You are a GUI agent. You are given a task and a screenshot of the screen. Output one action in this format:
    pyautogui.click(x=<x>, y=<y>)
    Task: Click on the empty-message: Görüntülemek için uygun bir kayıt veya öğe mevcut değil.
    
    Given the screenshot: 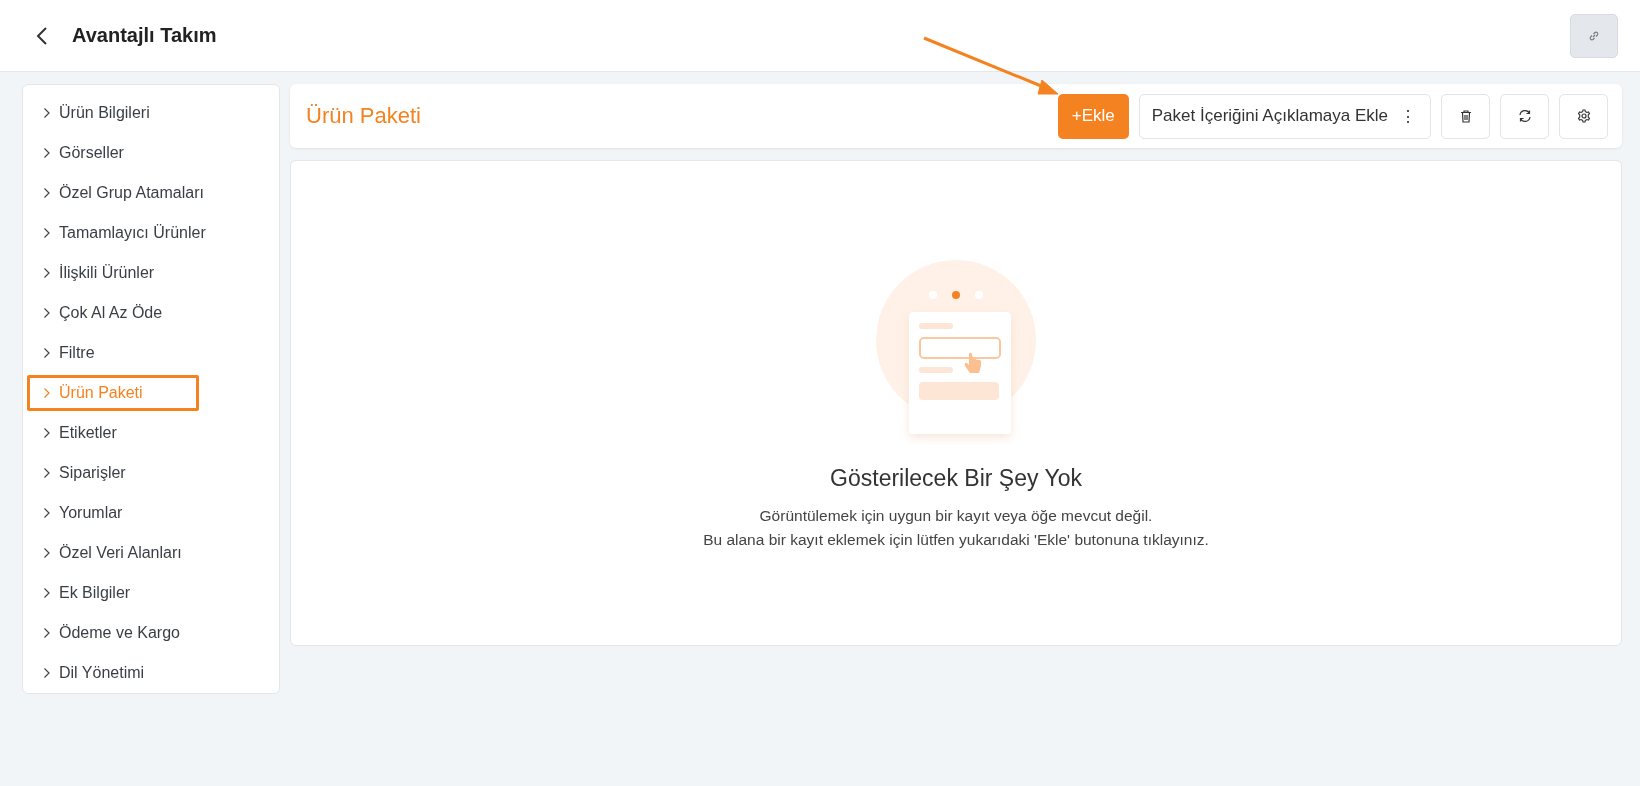 What is the action you would take?
    pyautogui.click(x=956, y=516)
    